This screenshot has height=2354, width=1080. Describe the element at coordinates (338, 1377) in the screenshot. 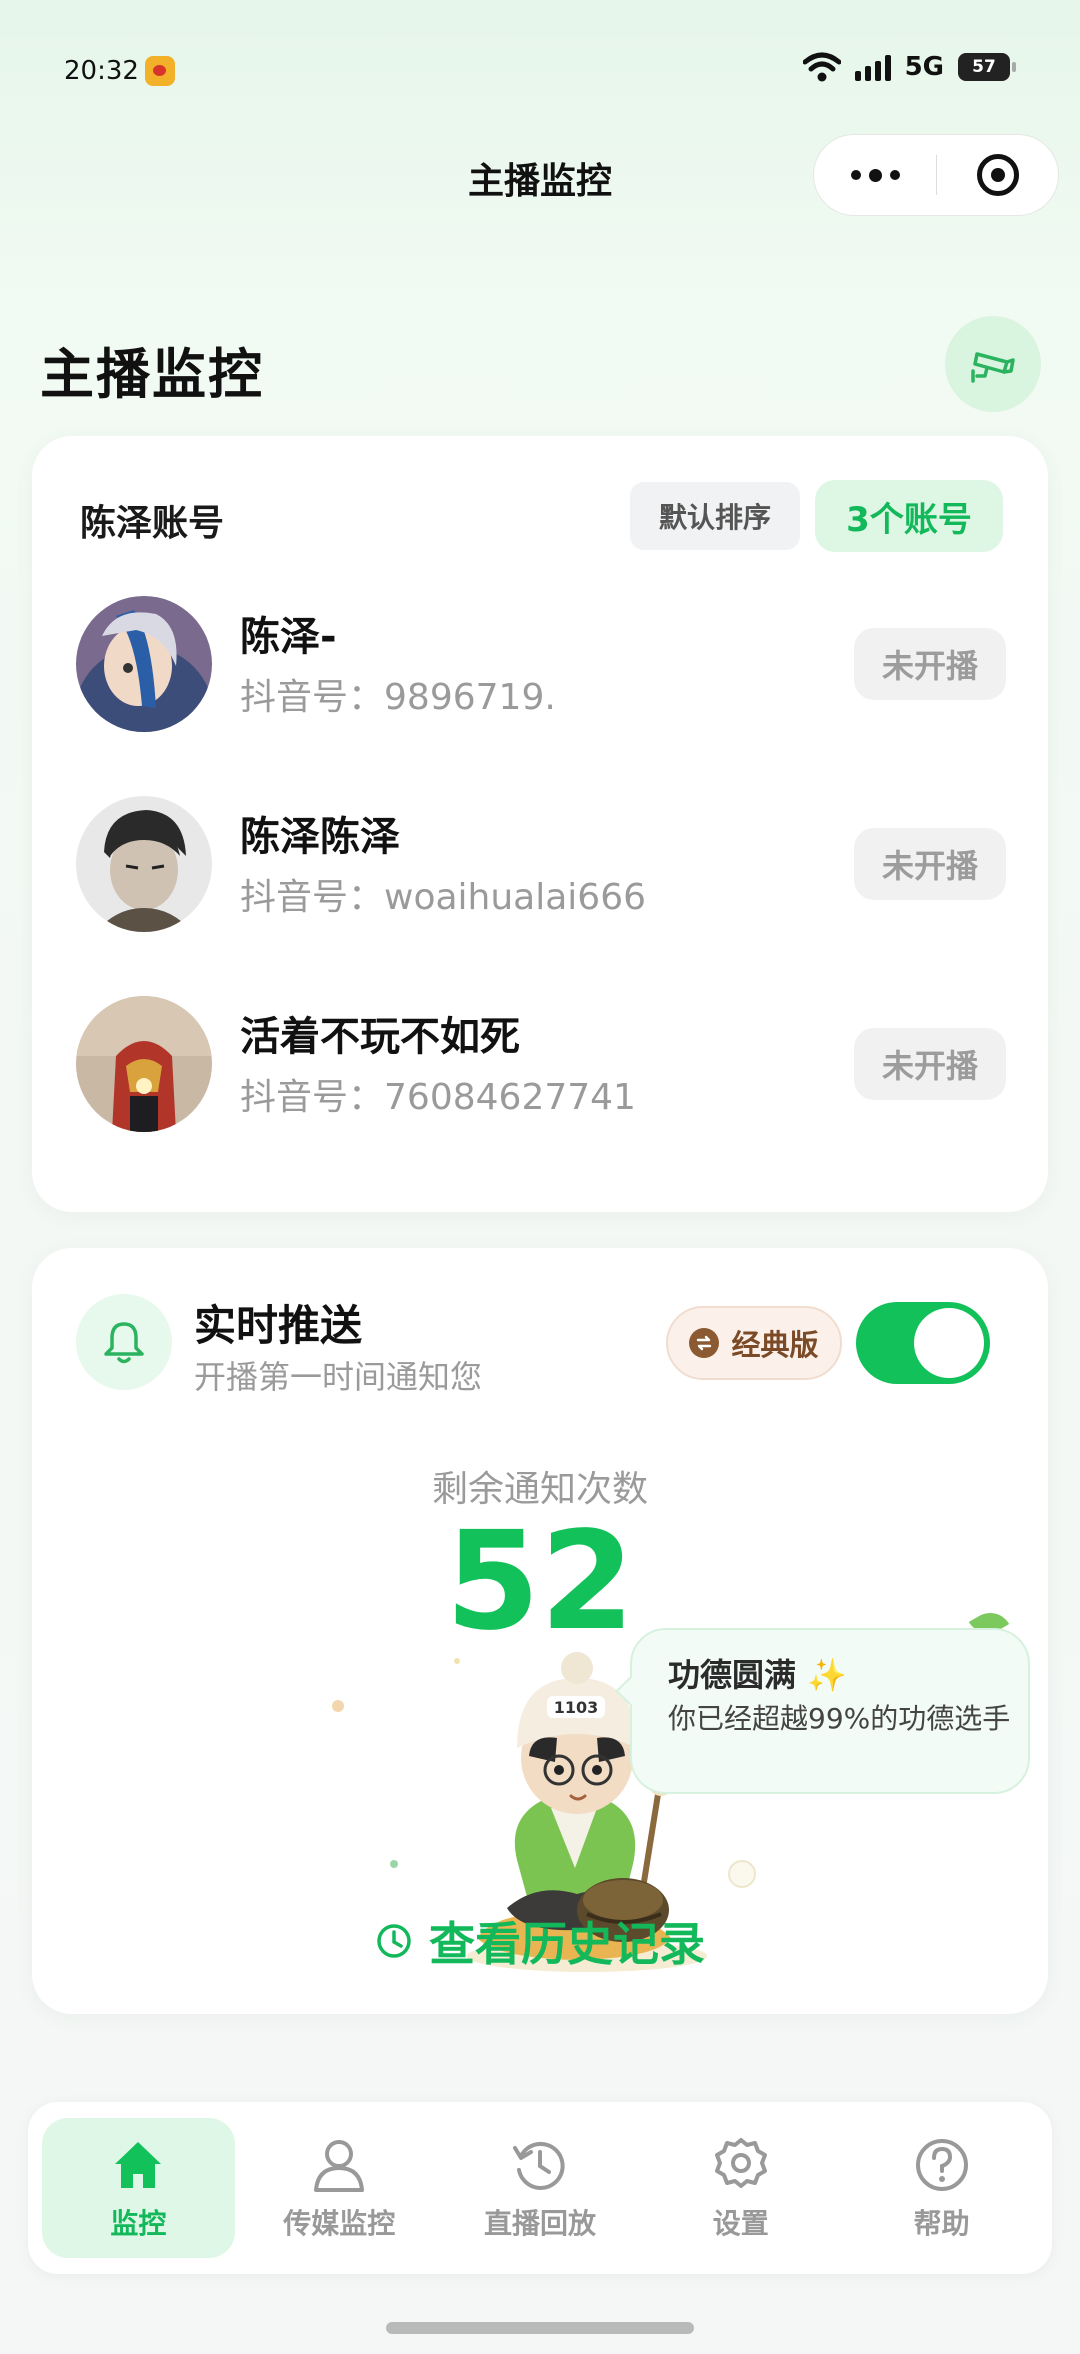

I see `push-subtitle: 开播第一时间通知您` at that location.